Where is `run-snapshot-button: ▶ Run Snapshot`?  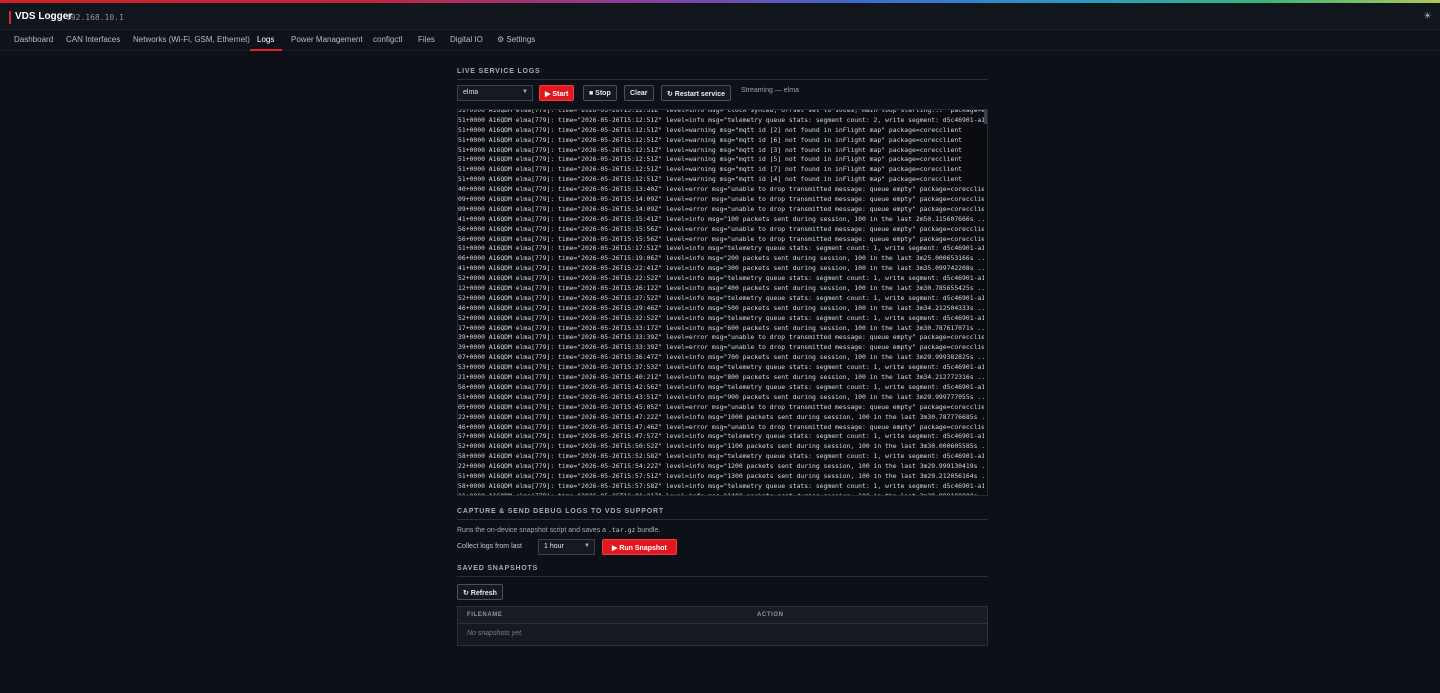 run-snapshot-button: ▶ Run Snapshot is located at coordinates (639, 547).